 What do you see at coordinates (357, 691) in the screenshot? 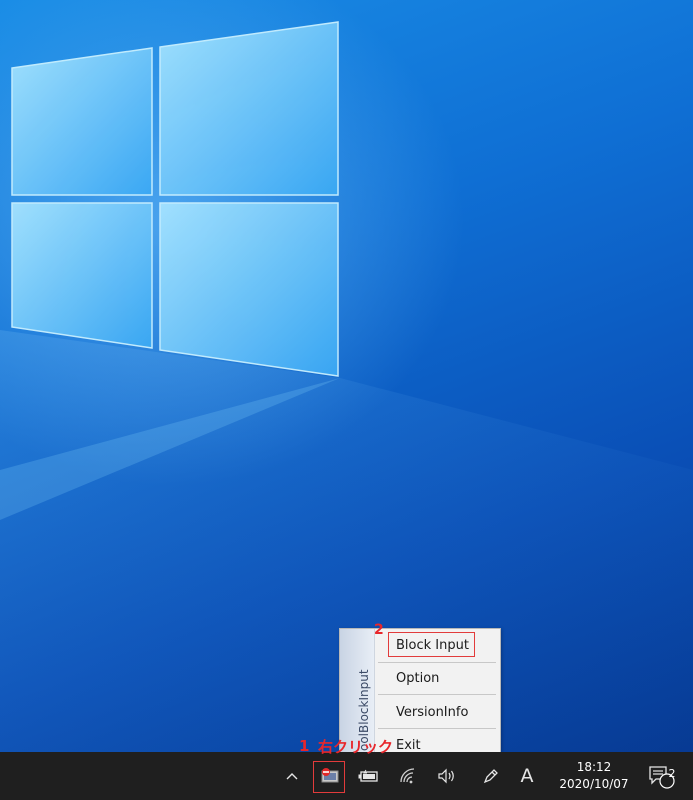
I see `menu-sidebar: oolBlockInput` at bounding box center [357, 691].